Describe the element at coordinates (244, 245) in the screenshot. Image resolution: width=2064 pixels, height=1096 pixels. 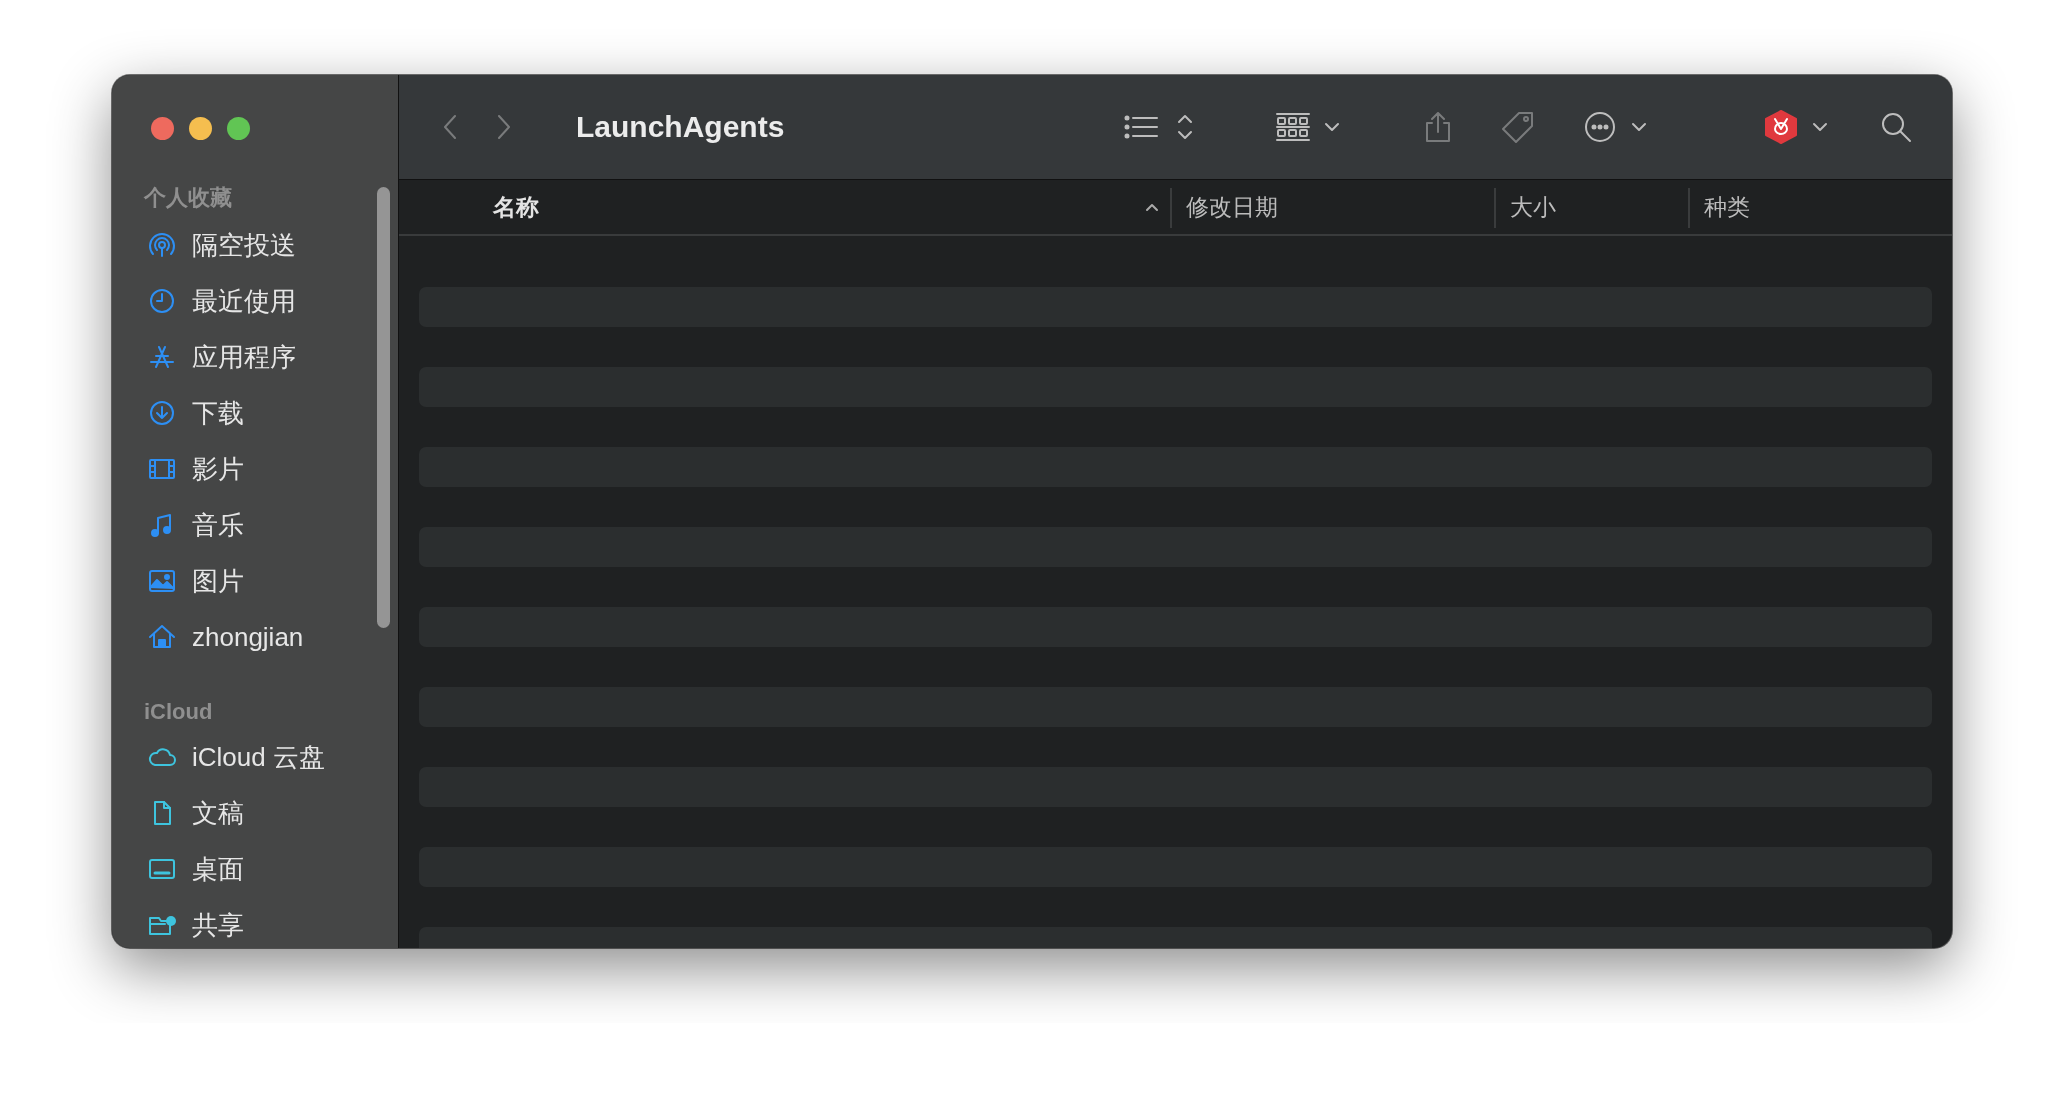
I see `sidebar-item-label: 隔空投送` at that location.